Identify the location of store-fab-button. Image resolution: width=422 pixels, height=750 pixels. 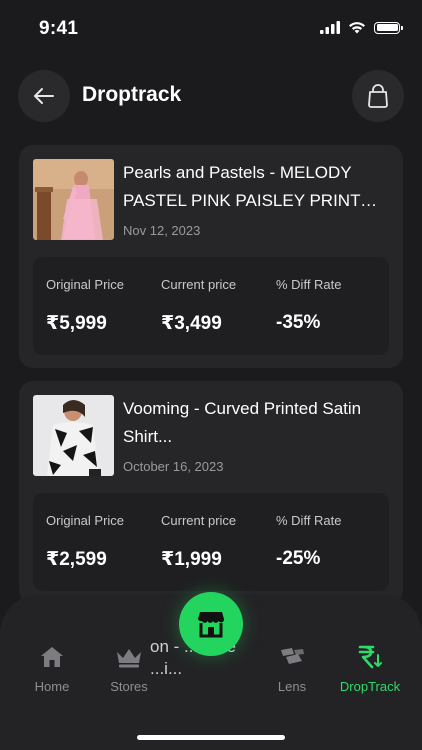
(211, 624).